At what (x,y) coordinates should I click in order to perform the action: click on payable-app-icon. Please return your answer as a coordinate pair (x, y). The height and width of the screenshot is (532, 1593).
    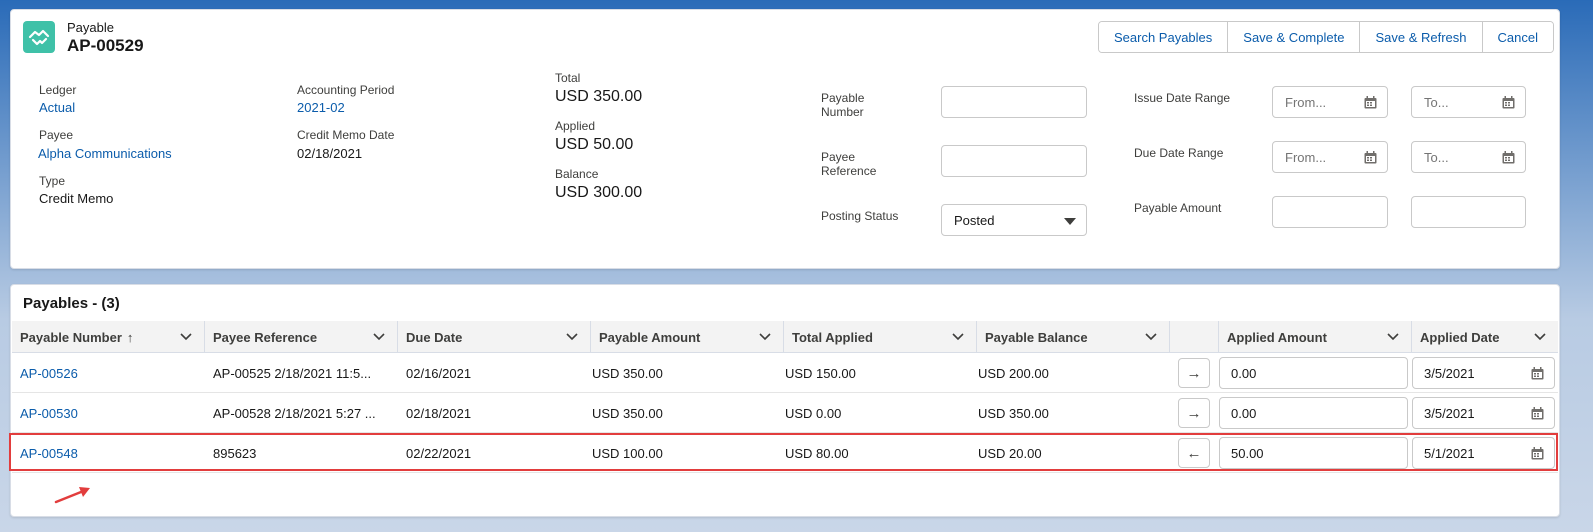
    Looking at the image, I should click on (39, 37).